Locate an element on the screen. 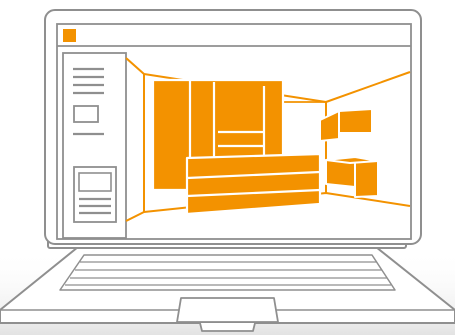 Image resolution: width=455 pixels, height=335 pixels. bed is located at coordinates (253, 184).